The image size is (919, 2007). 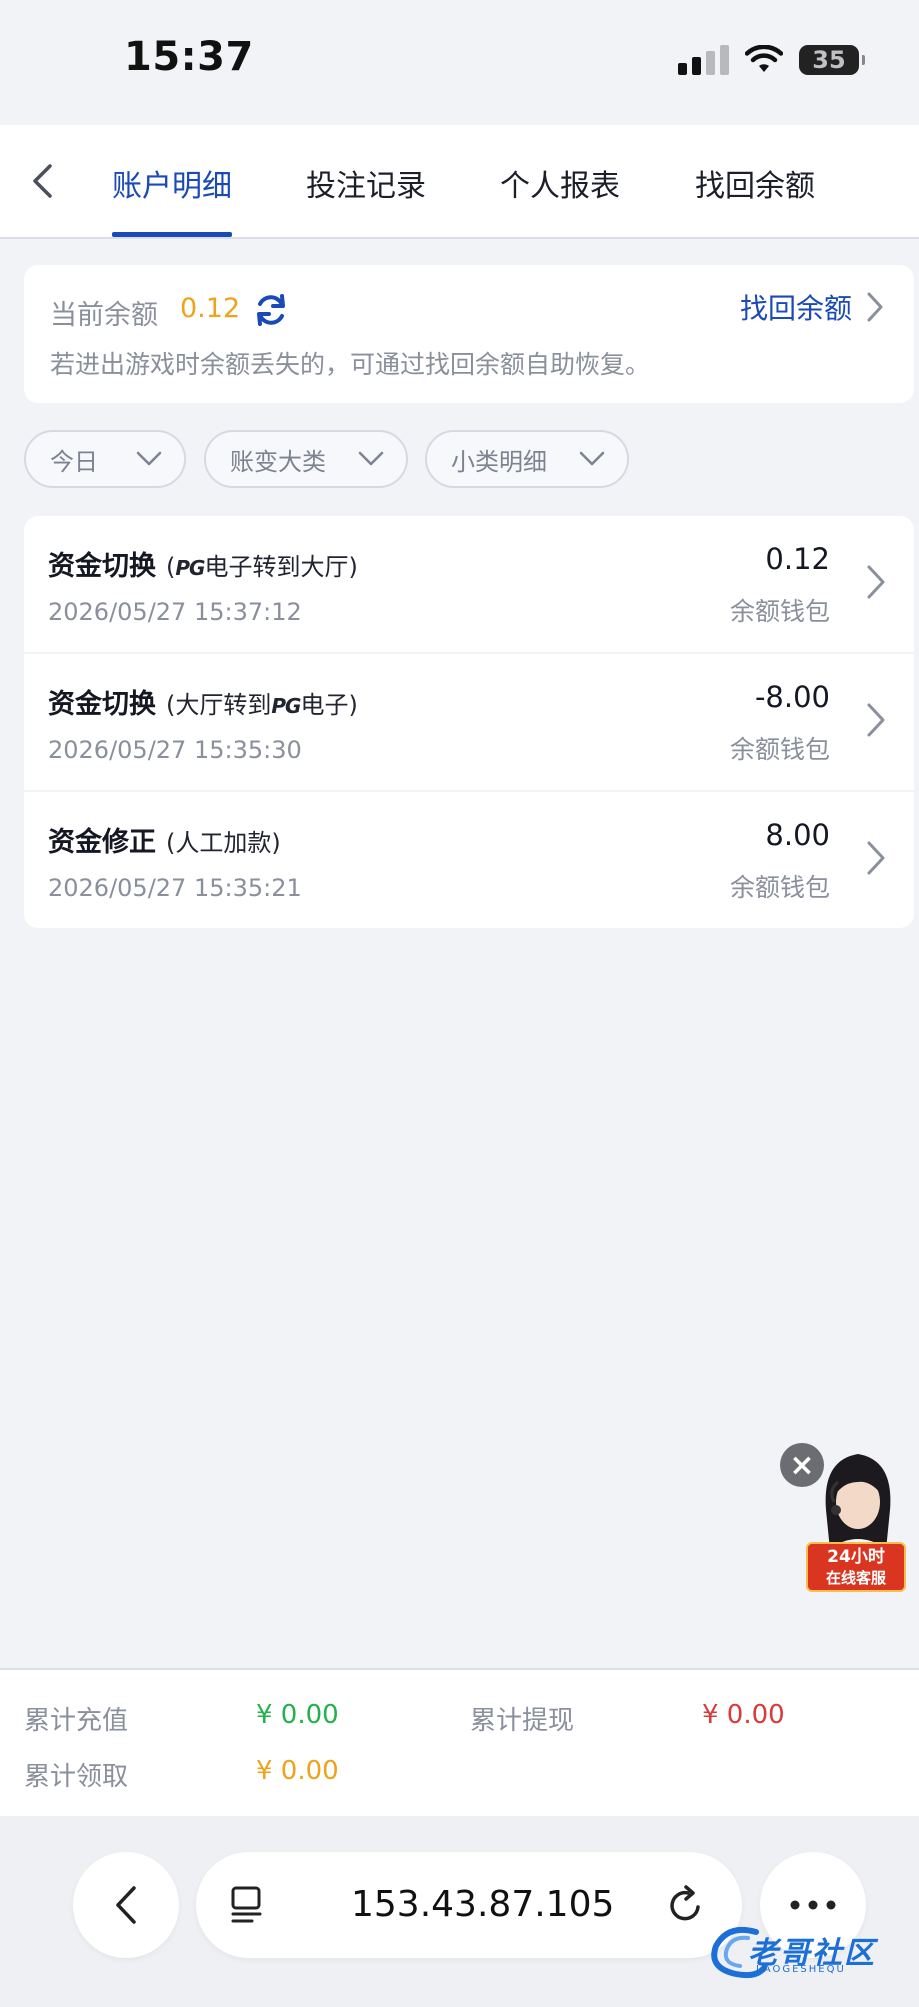 I want to click on balance-value: 0.12, so click(x=210, y=308).